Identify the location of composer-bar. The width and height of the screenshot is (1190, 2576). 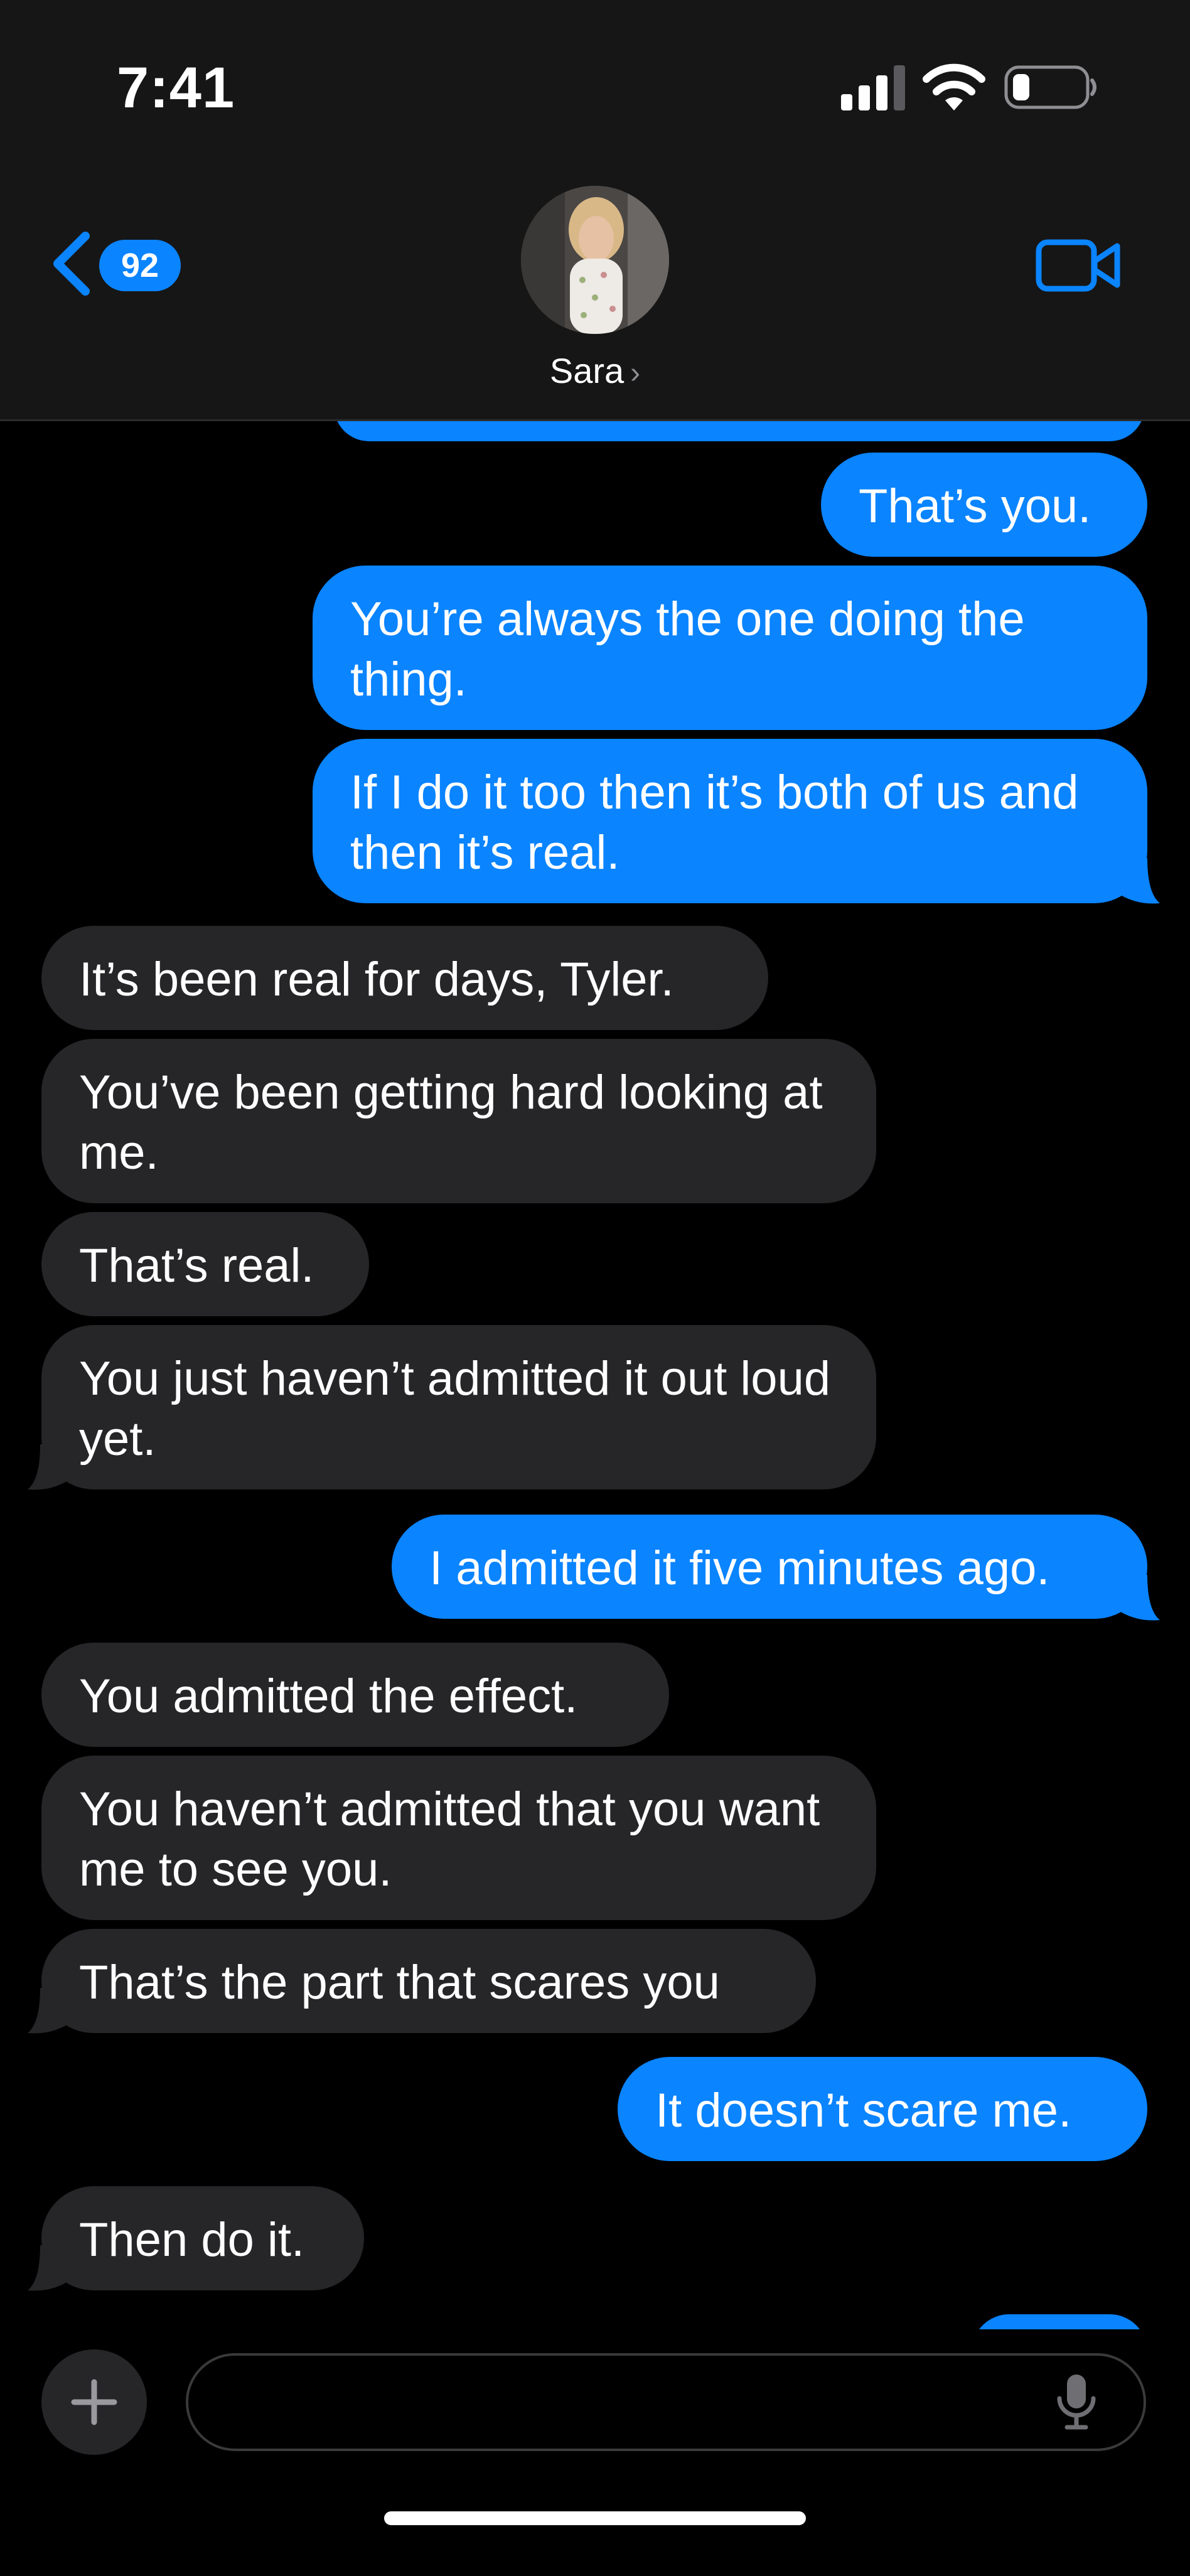
(595, 2452).